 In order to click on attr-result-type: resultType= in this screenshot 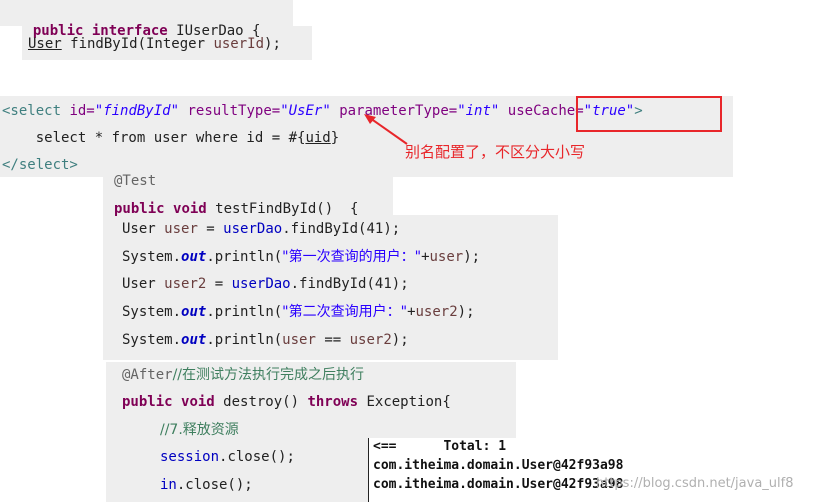, I will do `click(230, 111)`.